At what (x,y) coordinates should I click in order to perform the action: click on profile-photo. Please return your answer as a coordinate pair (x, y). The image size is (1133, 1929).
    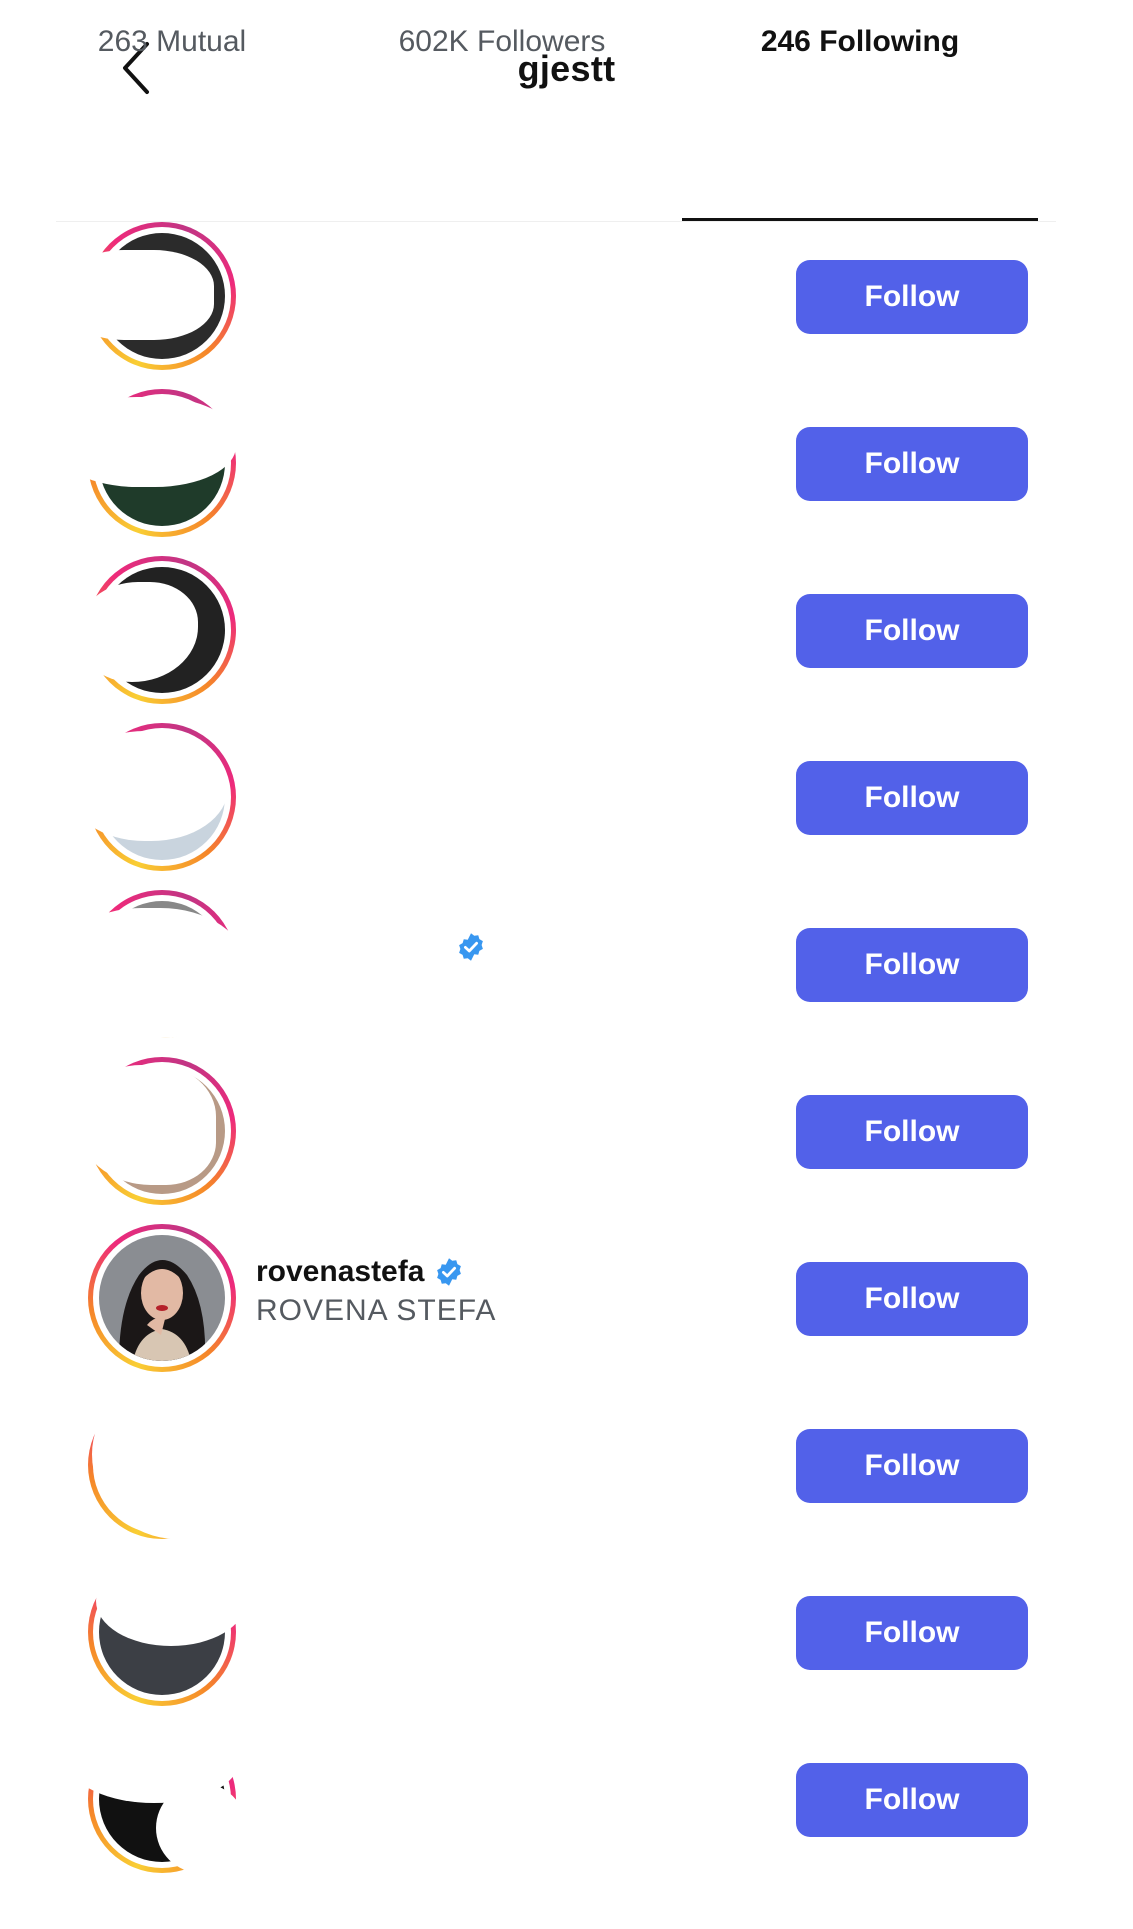
    Looking at the image, I should click on (162, 1298).